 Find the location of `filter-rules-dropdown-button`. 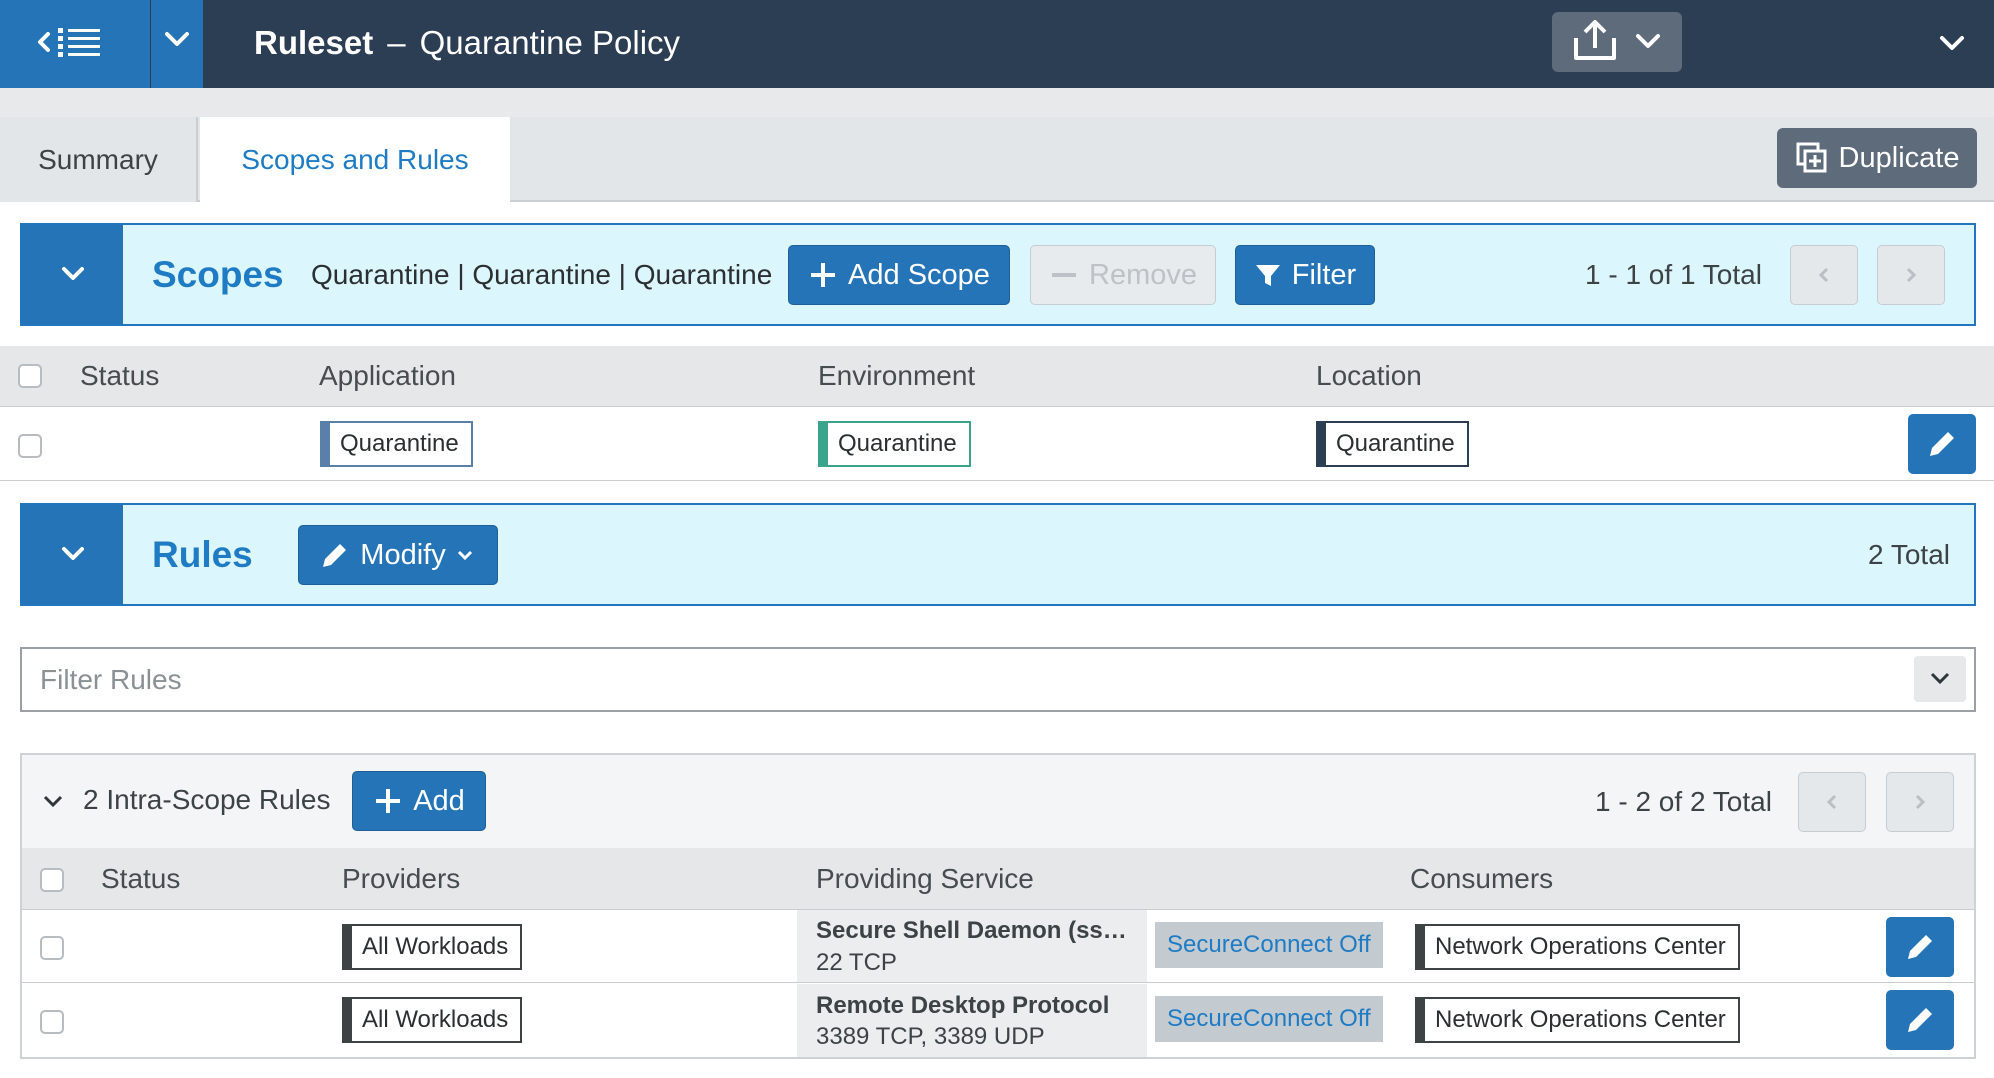

filter-rules-dropdown-button is located at coordinates (1940, 679).